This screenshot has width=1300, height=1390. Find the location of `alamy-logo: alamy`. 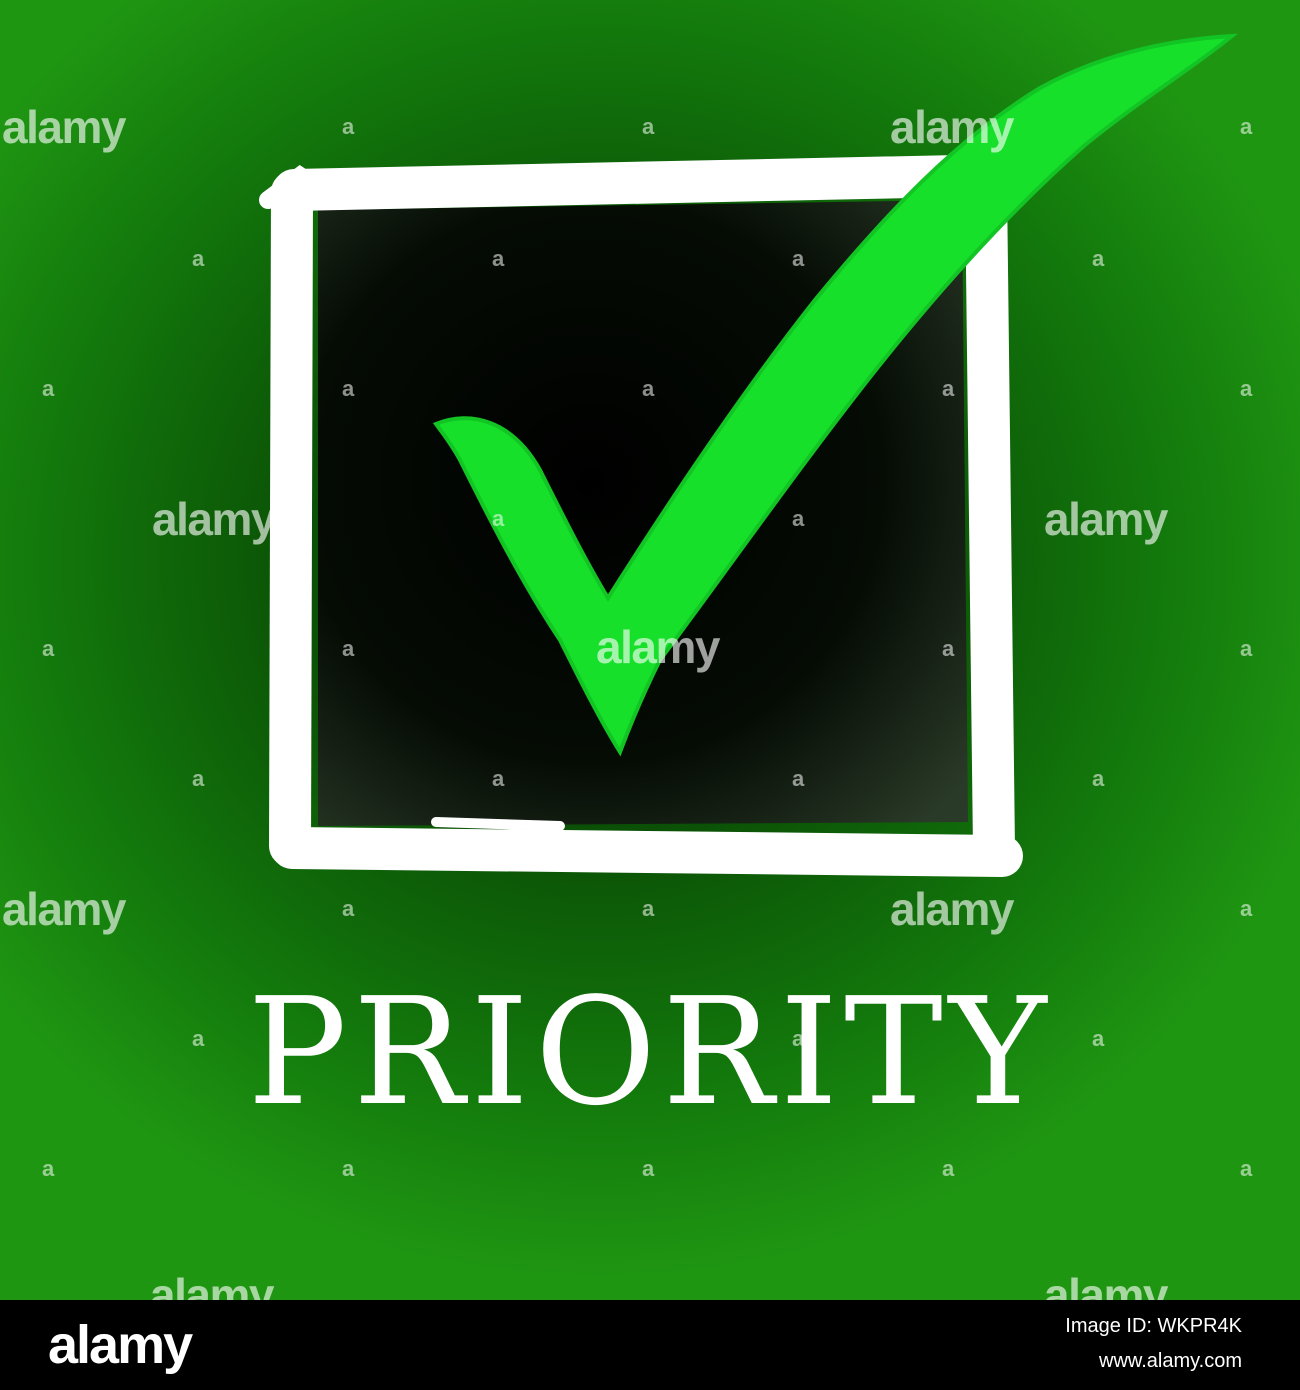

alamy-logo: alamy is located at coordinates (120, 1345).